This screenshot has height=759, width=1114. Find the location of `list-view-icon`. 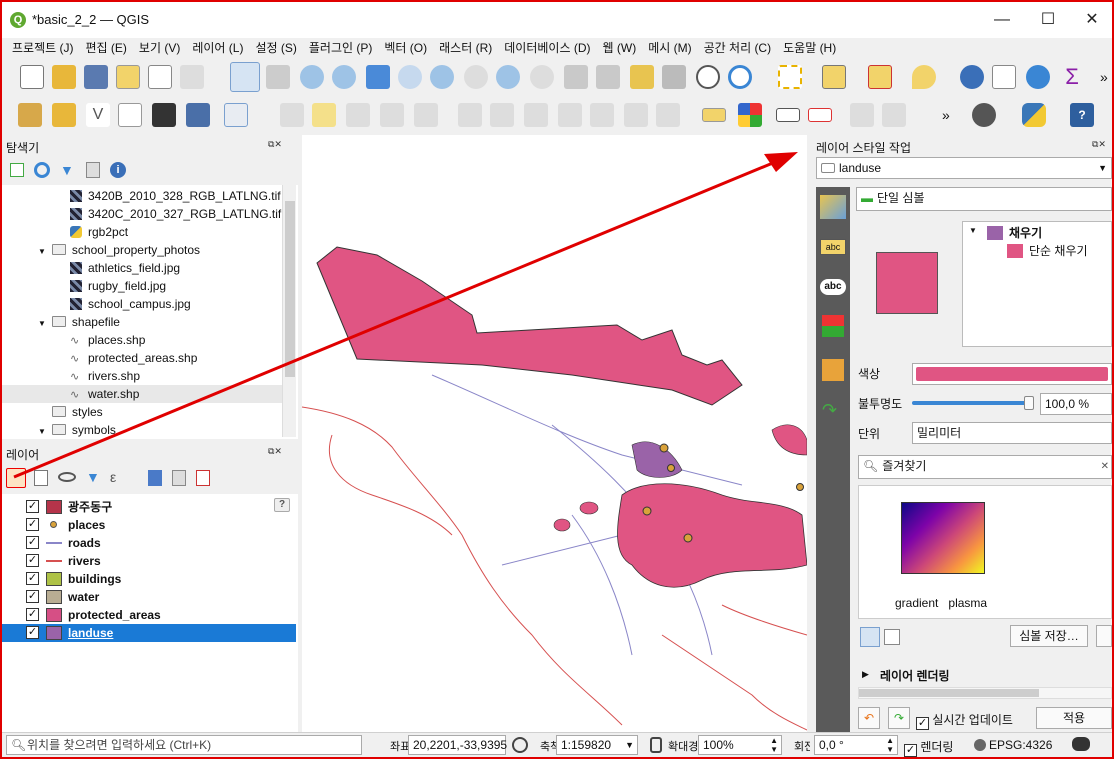

list-view-icon is located at coordinates (892, 637).